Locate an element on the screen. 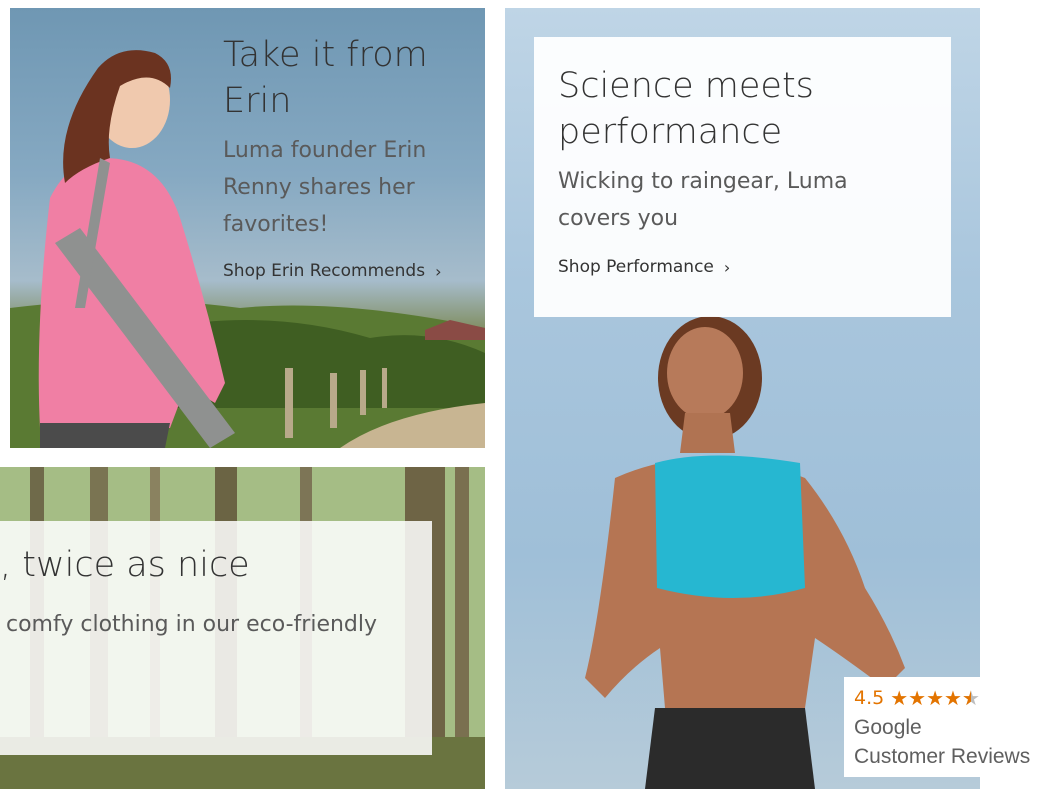 The height and width of the screenshot is (789, 1057). google-customer-reviews-badge: 4.5 ★ ★ ★ ★ ★ Google Customer Reviews is located at coordinates (949, 727).